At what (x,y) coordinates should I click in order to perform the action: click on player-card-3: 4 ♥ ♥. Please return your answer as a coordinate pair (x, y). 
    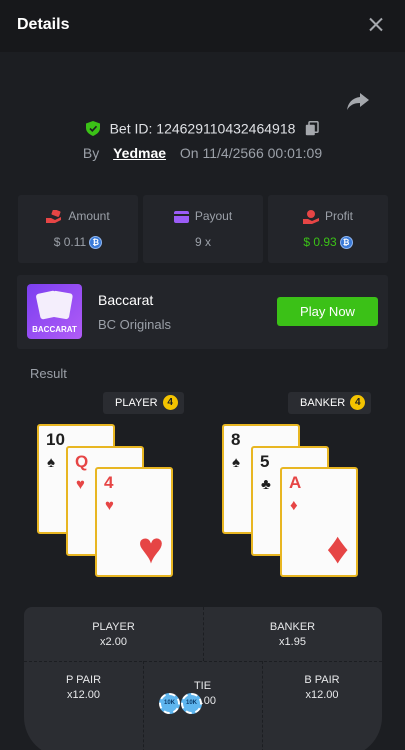
    Looking at the image, I should click on (134, 522).